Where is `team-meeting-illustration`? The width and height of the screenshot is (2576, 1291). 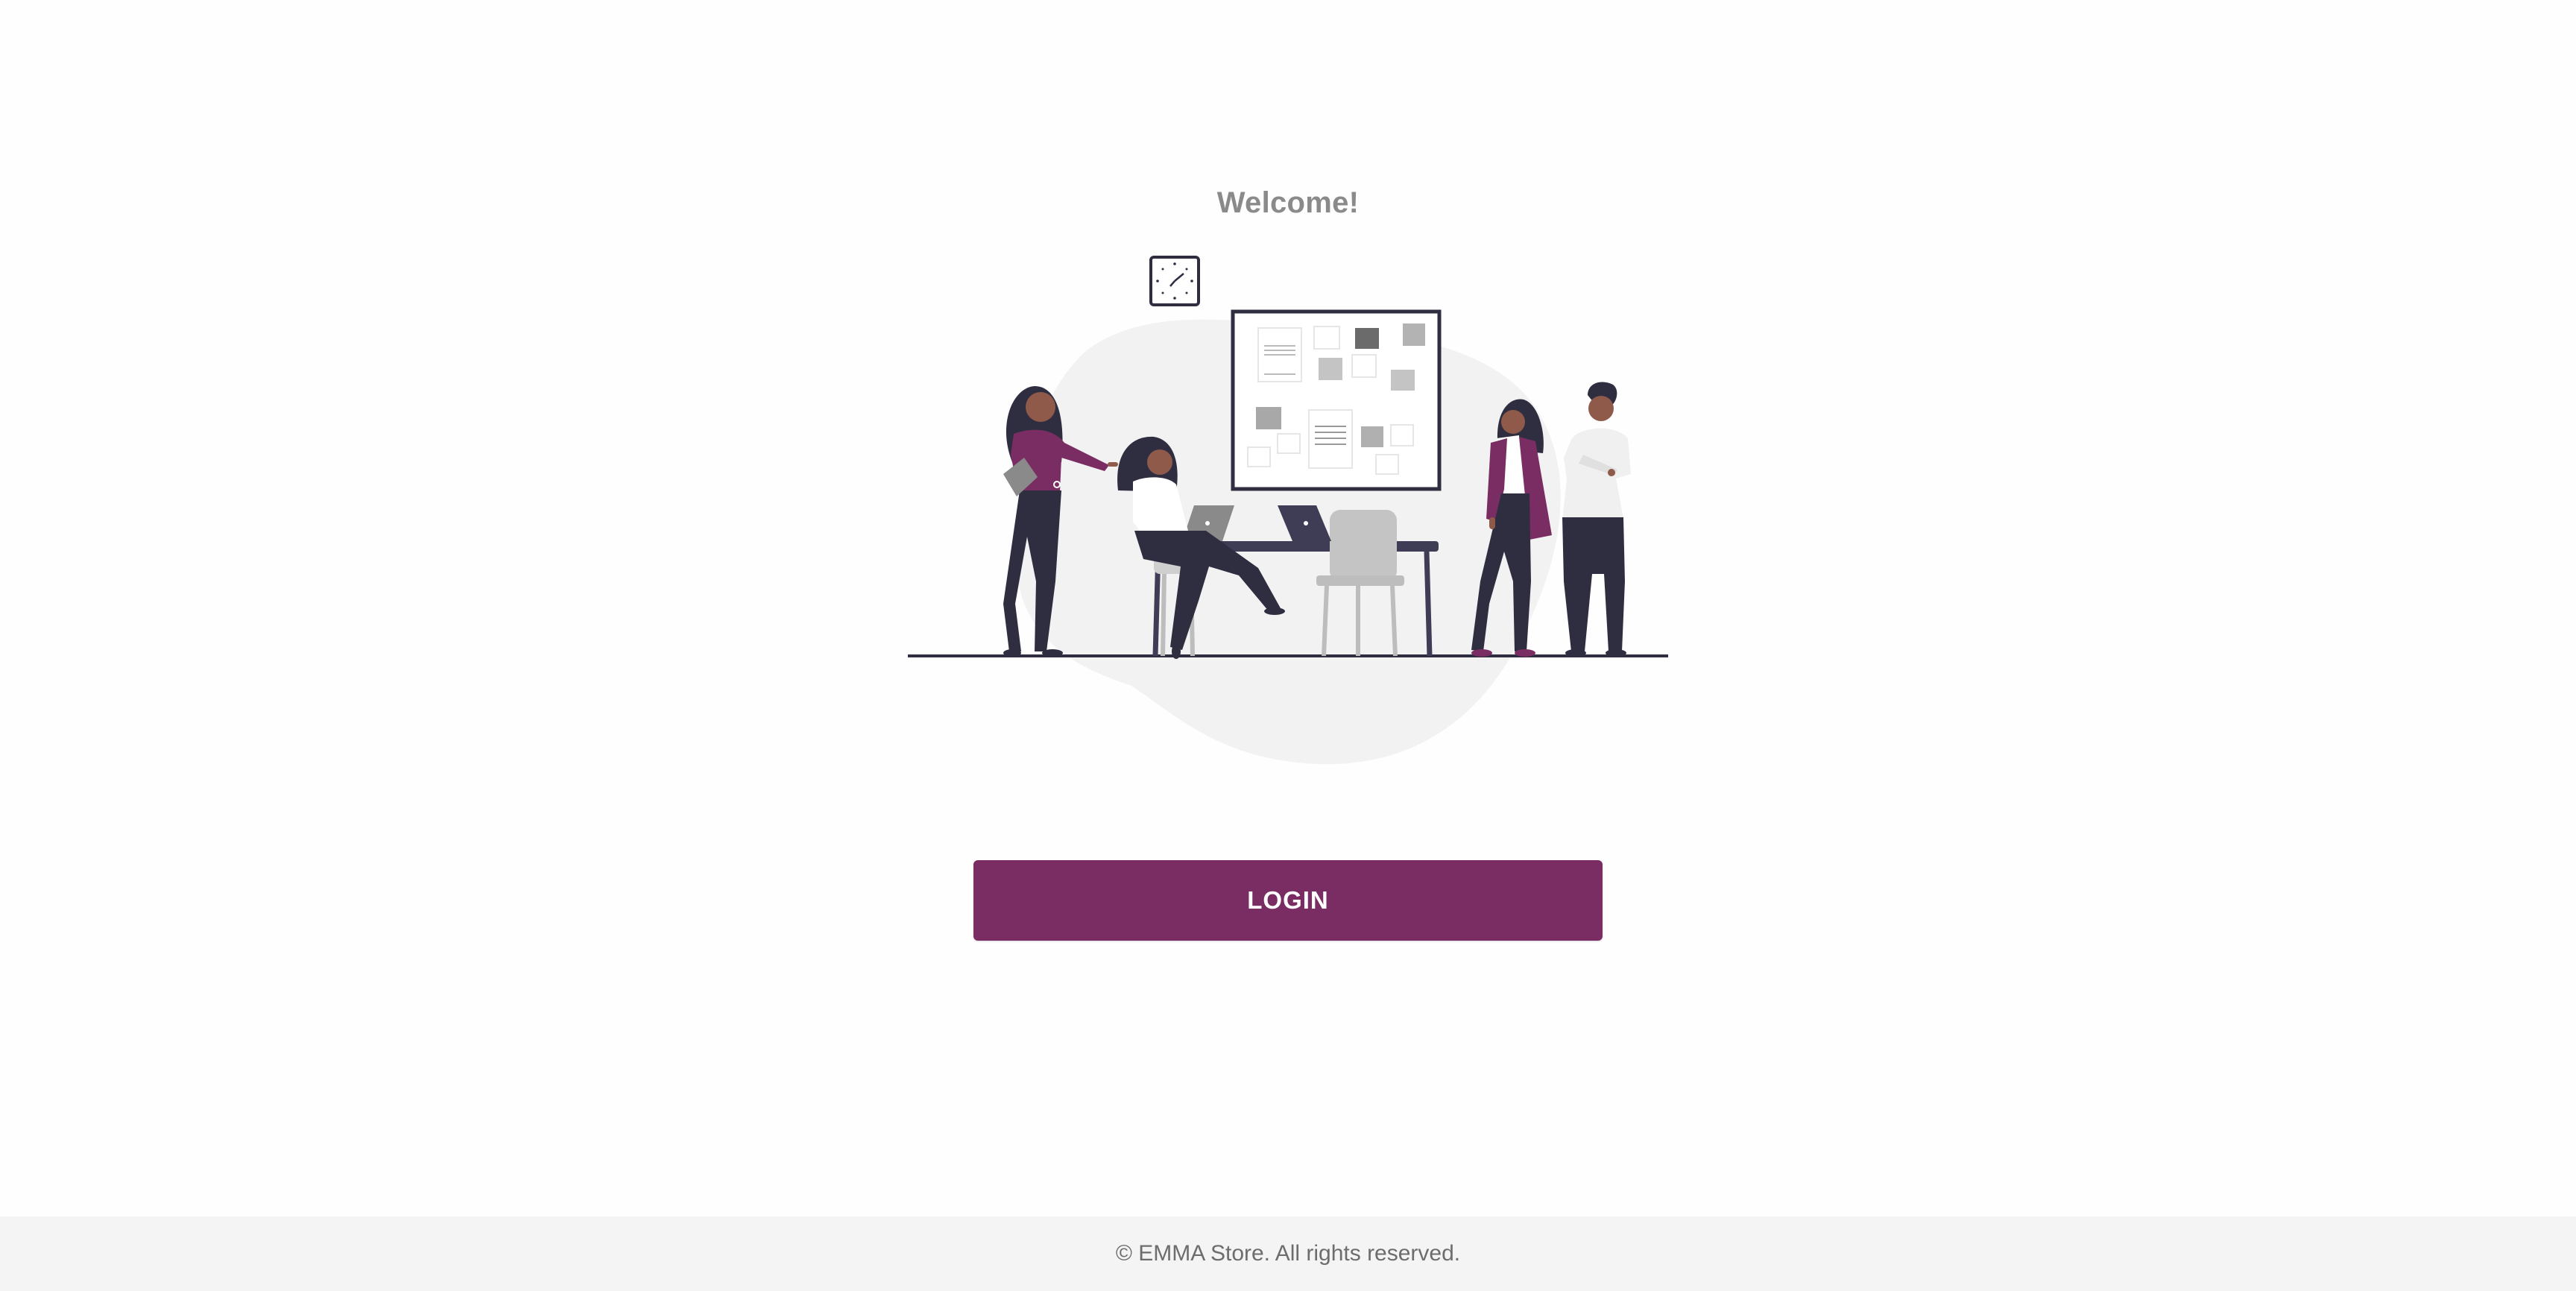 team-meeting-illustration is located at coordinates (1288, 510).